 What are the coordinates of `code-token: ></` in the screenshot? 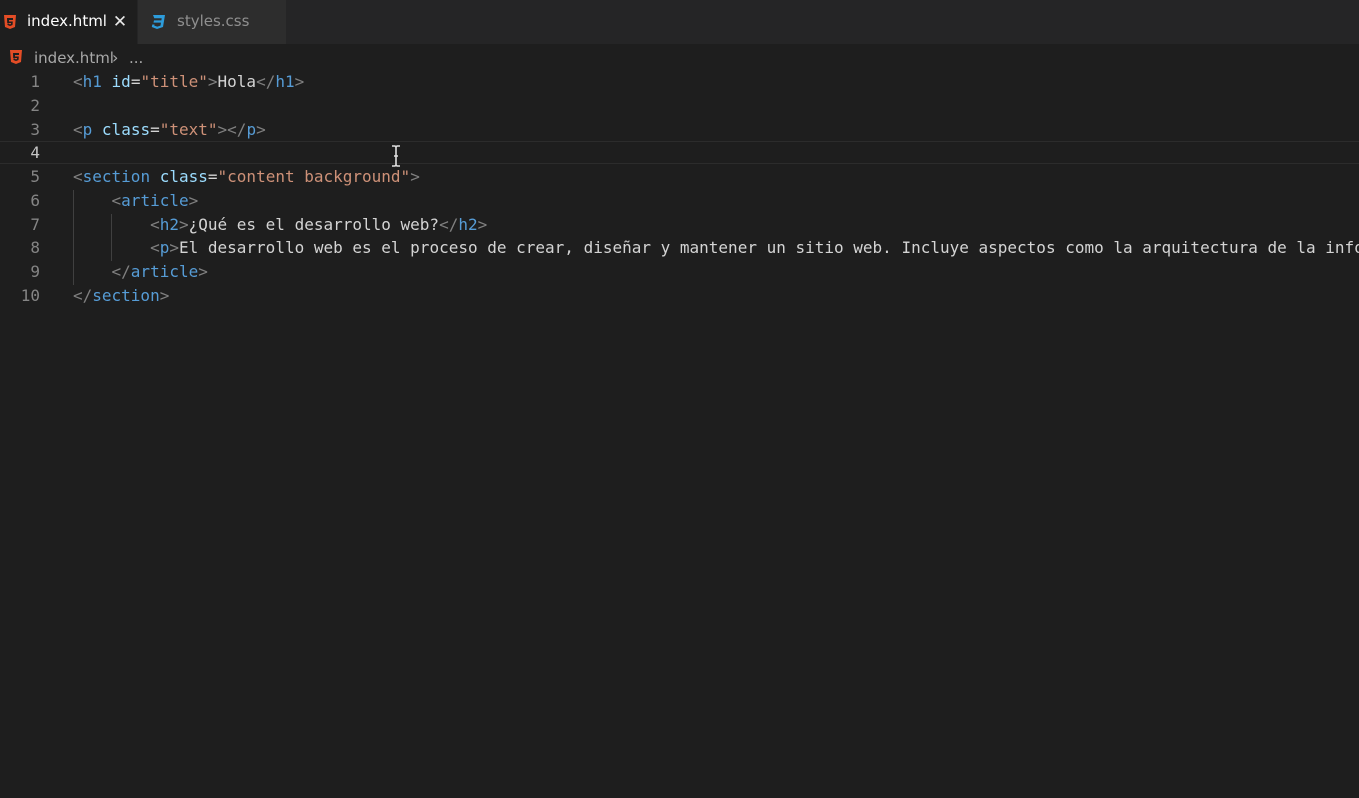 It's located at (232, 129).